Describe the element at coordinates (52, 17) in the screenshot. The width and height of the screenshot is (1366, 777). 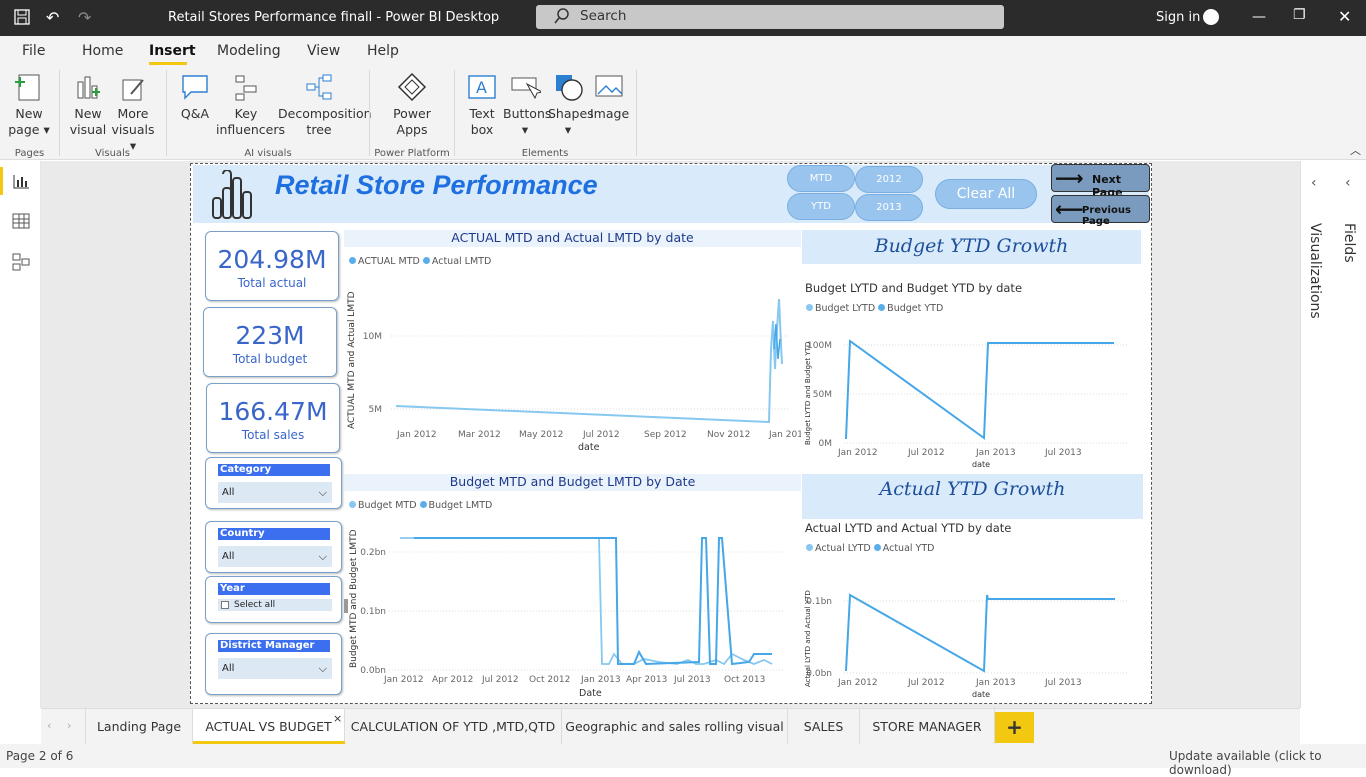
I see `undo-icon: ↶` at that location.